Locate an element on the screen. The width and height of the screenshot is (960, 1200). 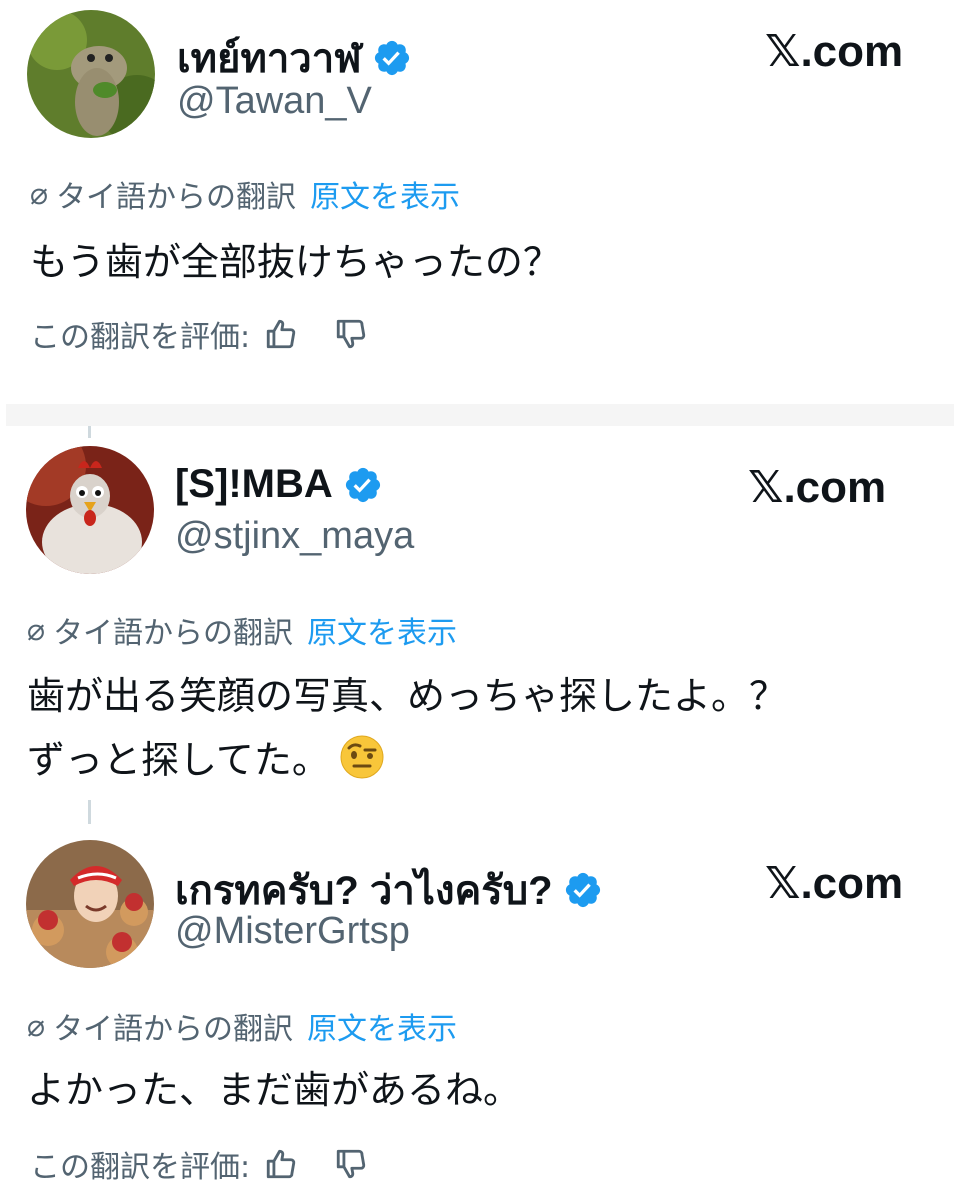
avatar-simba is located at coordinates (90, 510).